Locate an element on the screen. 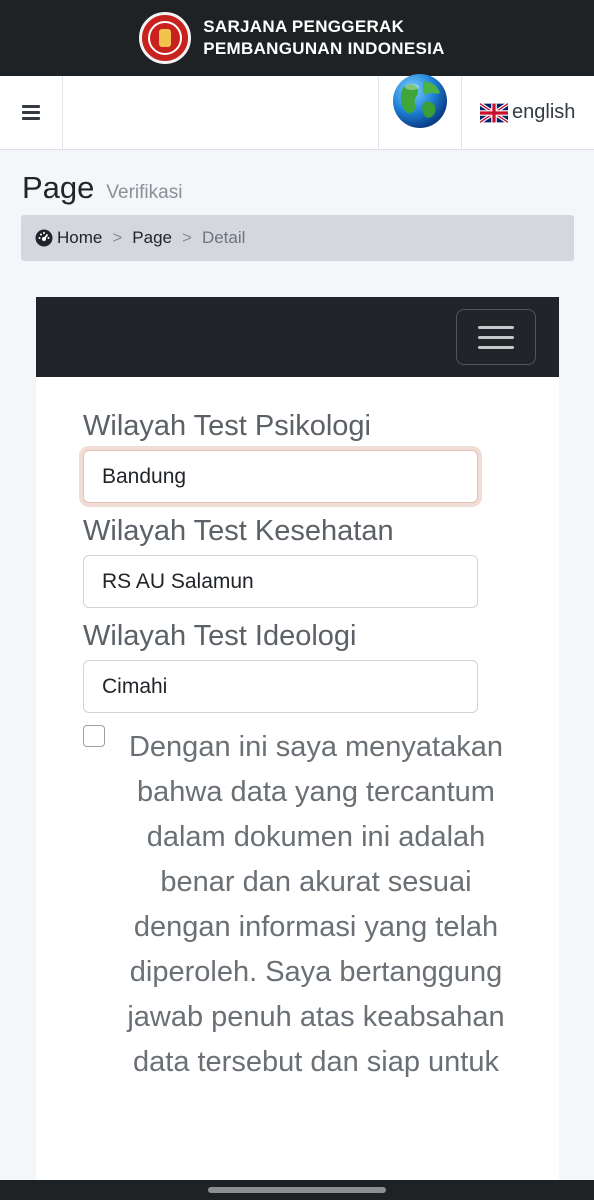 This screenshot has width=594, height=1200. ideologi-label: Wilayah Test Ideologi is located at coordinates (220, 636).